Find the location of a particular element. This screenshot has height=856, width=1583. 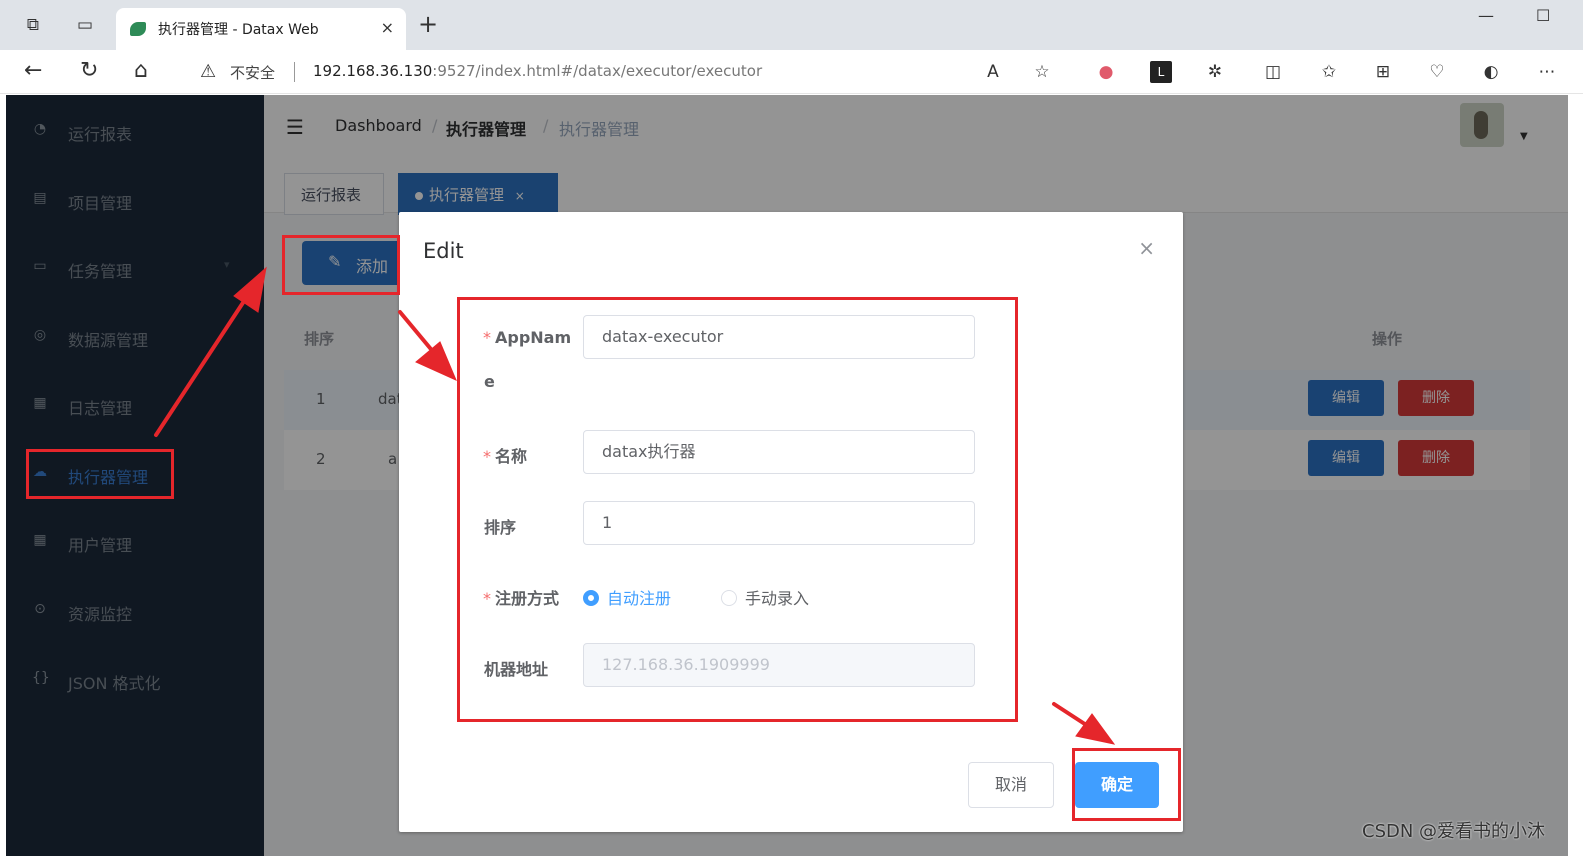

tab-title: 执行器管理 - Datax Web is located at coordinates (238, 30).